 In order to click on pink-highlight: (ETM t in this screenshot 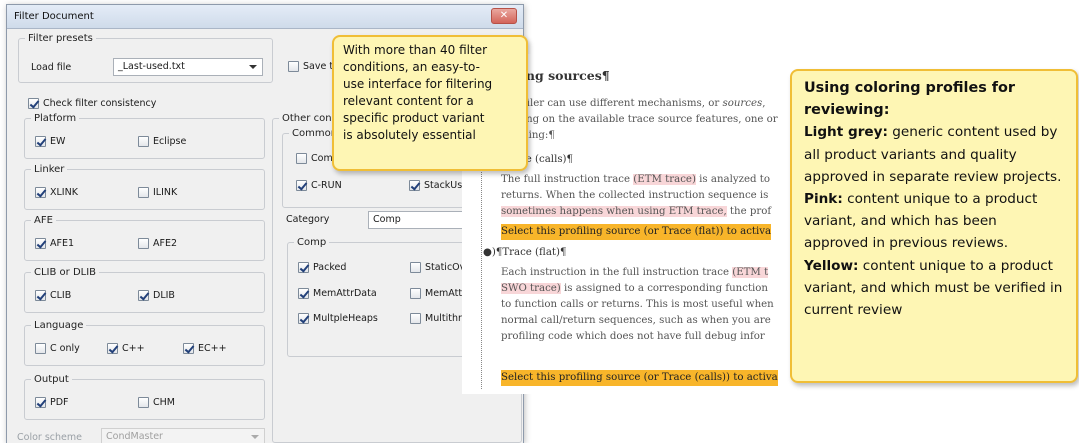, I will do `click(750, 272)`.